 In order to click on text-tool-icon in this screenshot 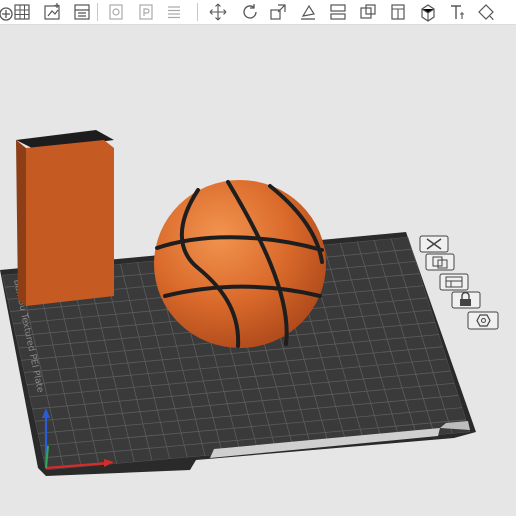, I will do `click(458, 12)`.